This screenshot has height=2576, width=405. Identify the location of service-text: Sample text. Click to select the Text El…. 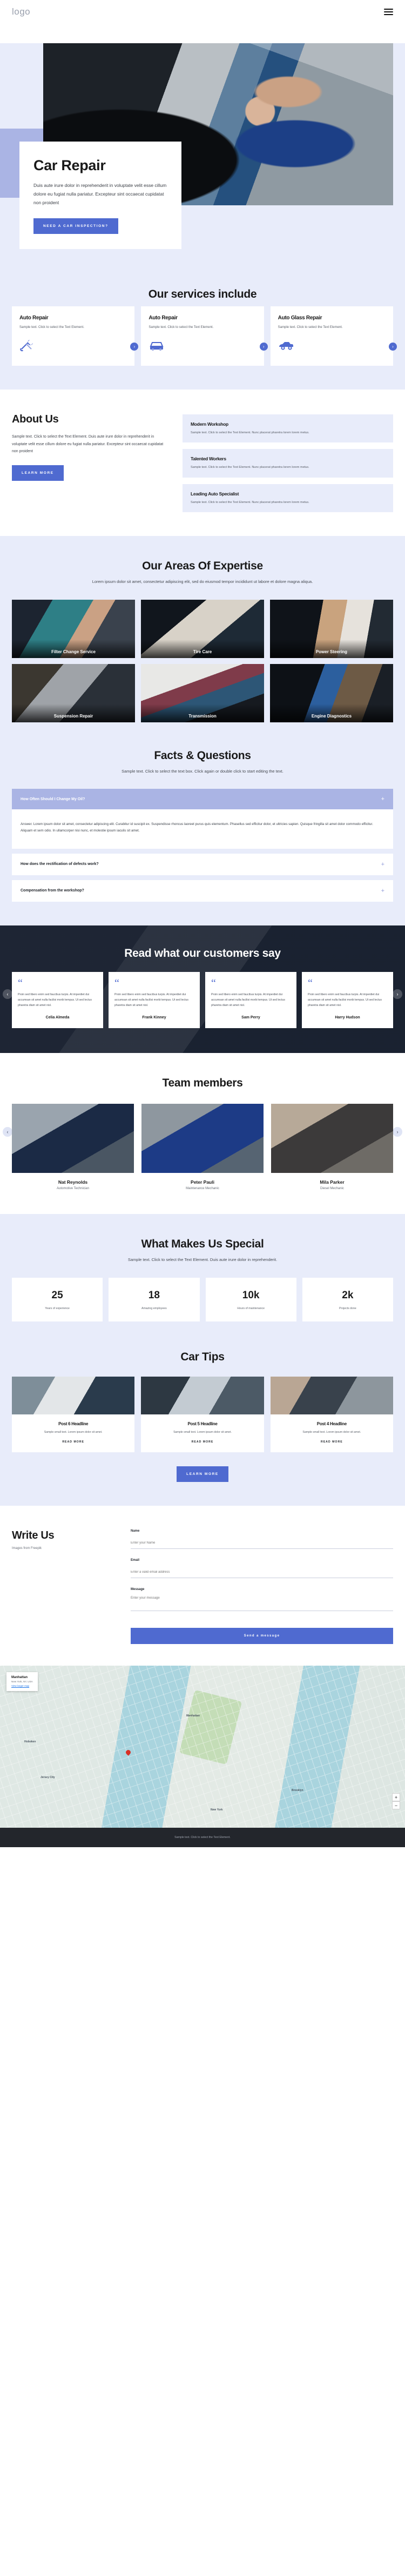
(310, 327).